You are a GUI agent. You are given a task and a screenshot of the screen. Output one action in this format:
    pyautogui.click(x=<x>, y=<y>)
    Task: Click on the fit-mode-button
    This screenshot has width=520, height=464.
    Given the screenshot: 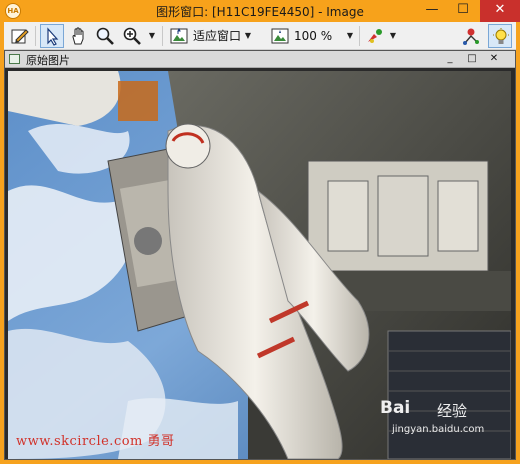 What is the action you would take?
    pyautogui.click(x=179, y=36)
    